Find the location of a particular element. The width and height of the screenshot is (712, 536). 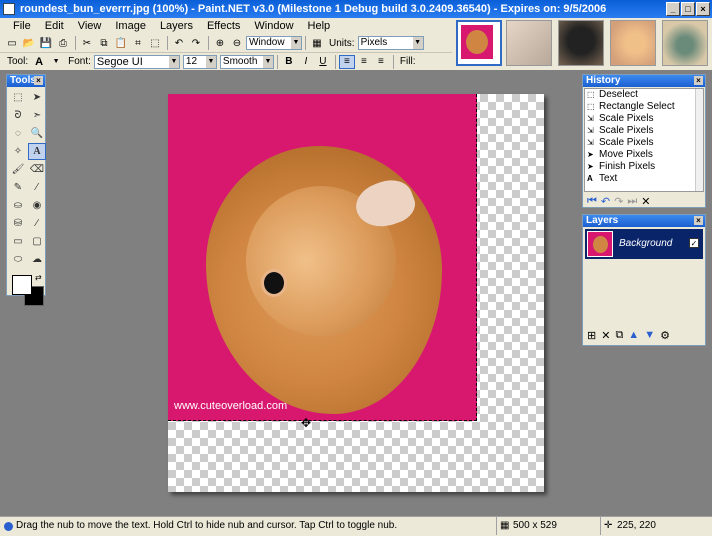

deselect-icon: ⬚ is located at coordinates (155, 43).